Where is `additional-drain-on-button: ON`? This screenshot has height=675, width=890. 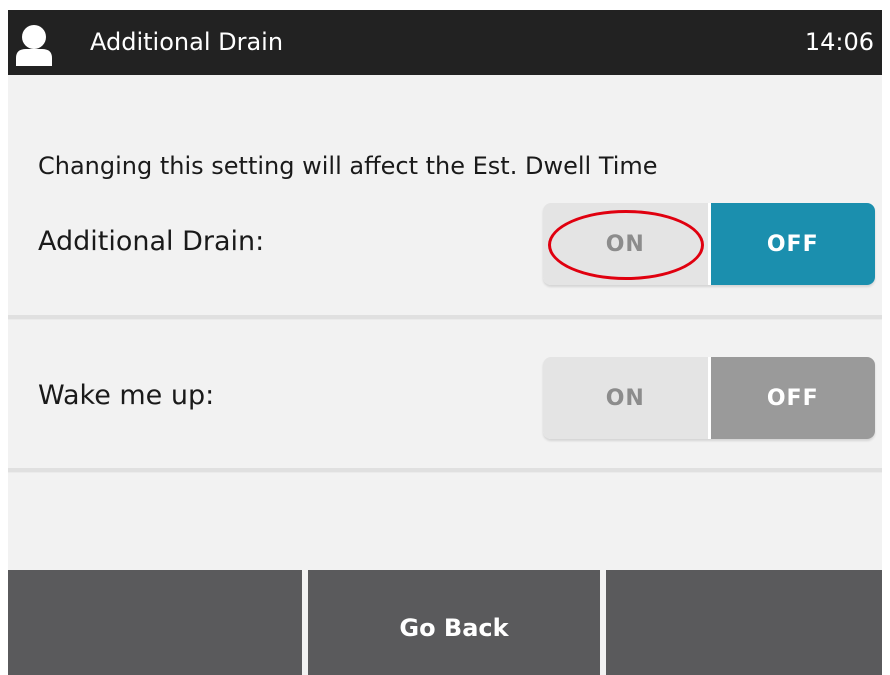 additional-drain-on-button: ON is located at coordinates (627, 244).